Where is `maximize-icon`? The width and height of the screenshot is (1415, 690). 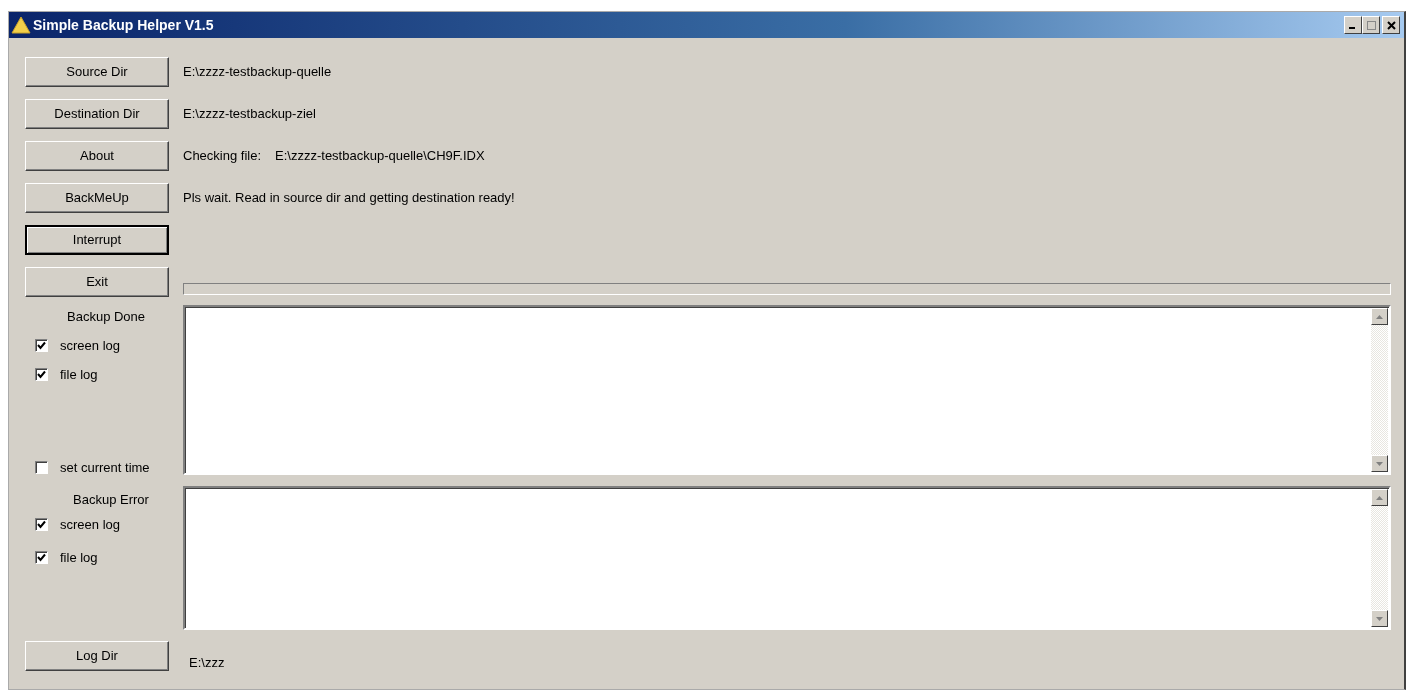
maximize-icon is located at coordinates (1371, 25).